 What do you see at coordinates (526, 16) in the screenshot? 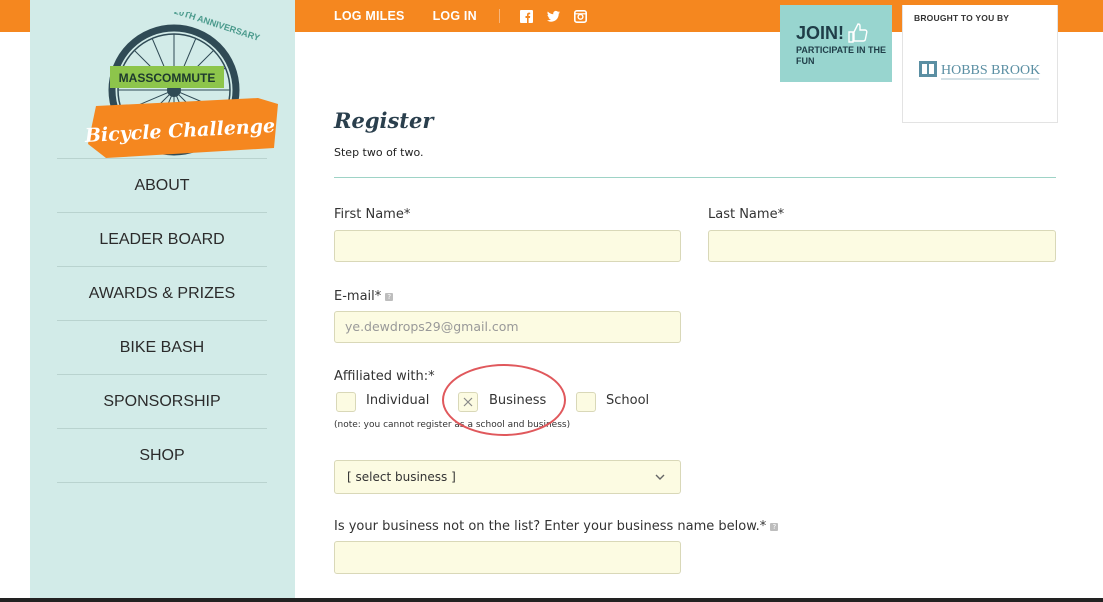
I see `facebook-icon` at bounding box center [526, 16].